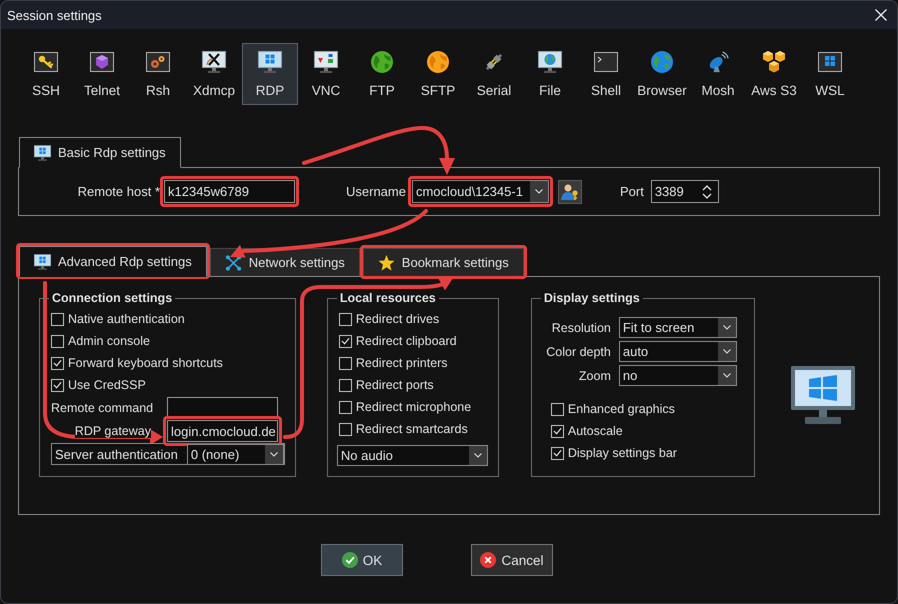 The image size is (898, 604). Describe the element at coordinates (46, 62) in the screenshot. I see `key-icon` at that location.